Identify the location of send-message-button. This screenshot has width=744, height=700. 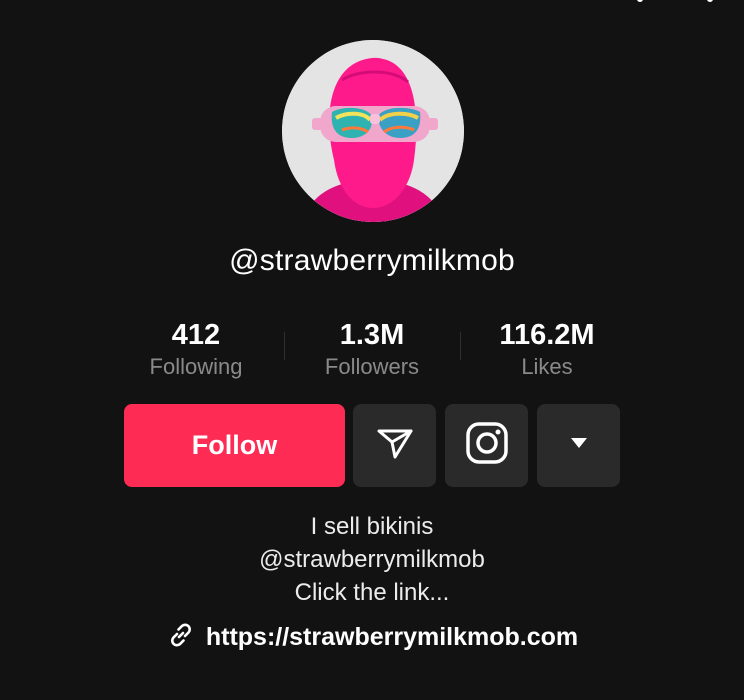
(394, 445).